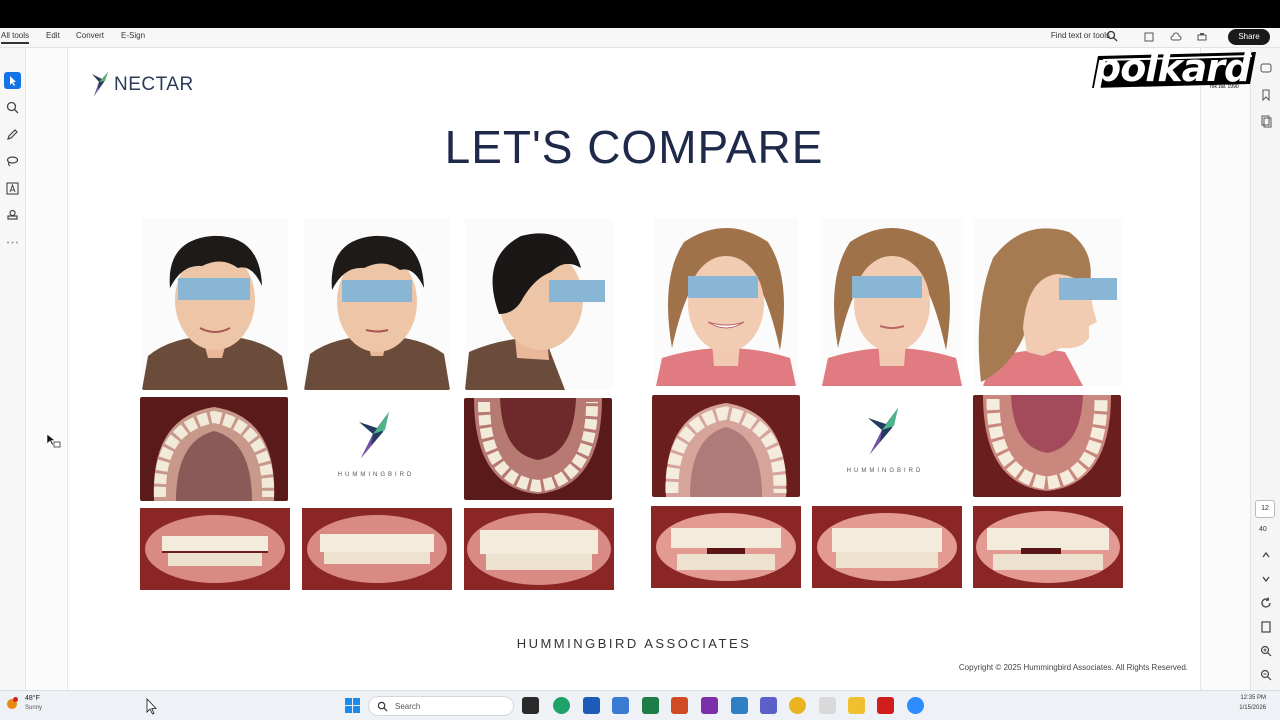 Image resolution: width=1280 pixels, height=720 pixels. Describe the element at coordinates (1048, 547) in the screenshot. I see `girl-frontal-side-photo` at that location.